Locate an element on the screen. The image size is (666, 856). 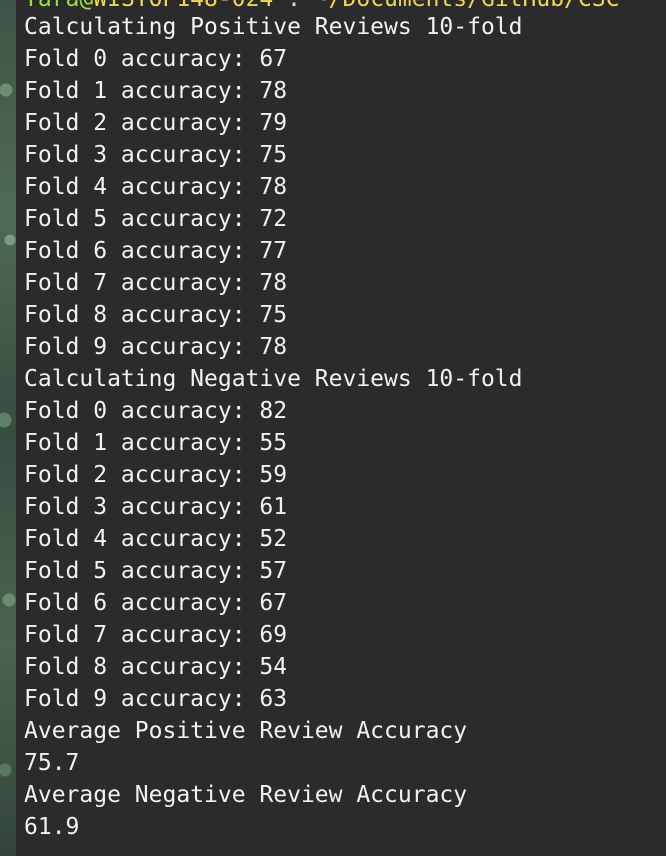
output-line-average-negative-label: Average Negative Review Accuracy is located at coordinates (246, 795).